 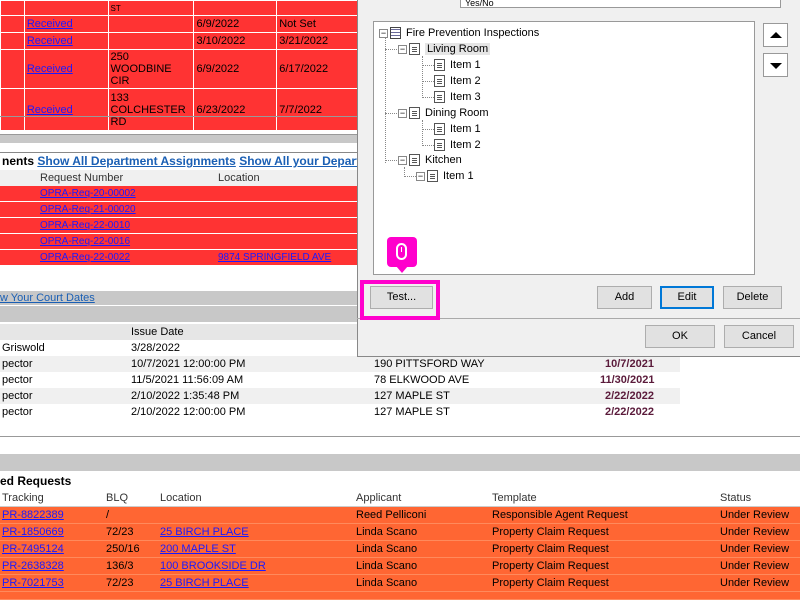 What do you see at coordinates (88, 209) in the screenshot?
I see `opra-request-link: OPRA-Req-21-00020` at bounding box center [88, 209].